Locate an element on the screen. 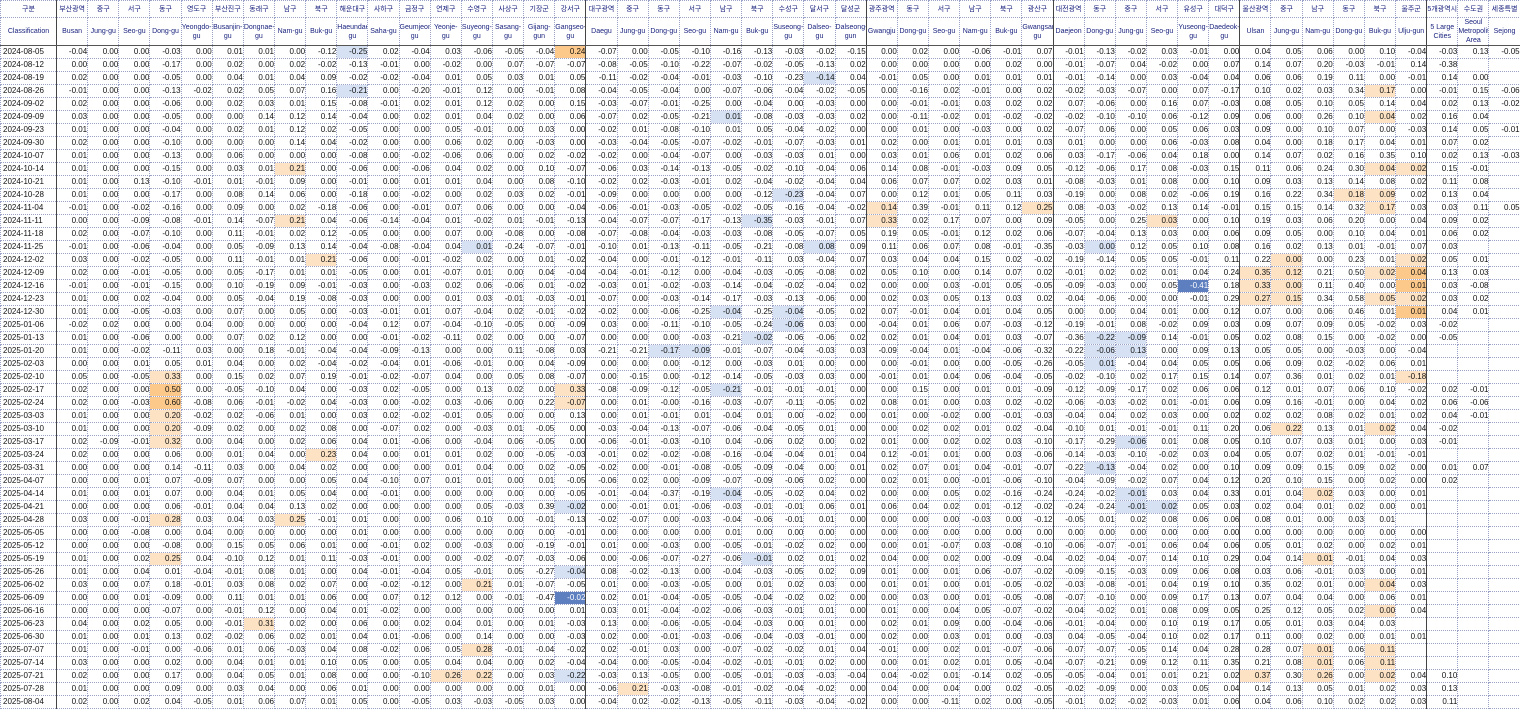  table-cell: -0.05 is located at coordinates (352, 273).